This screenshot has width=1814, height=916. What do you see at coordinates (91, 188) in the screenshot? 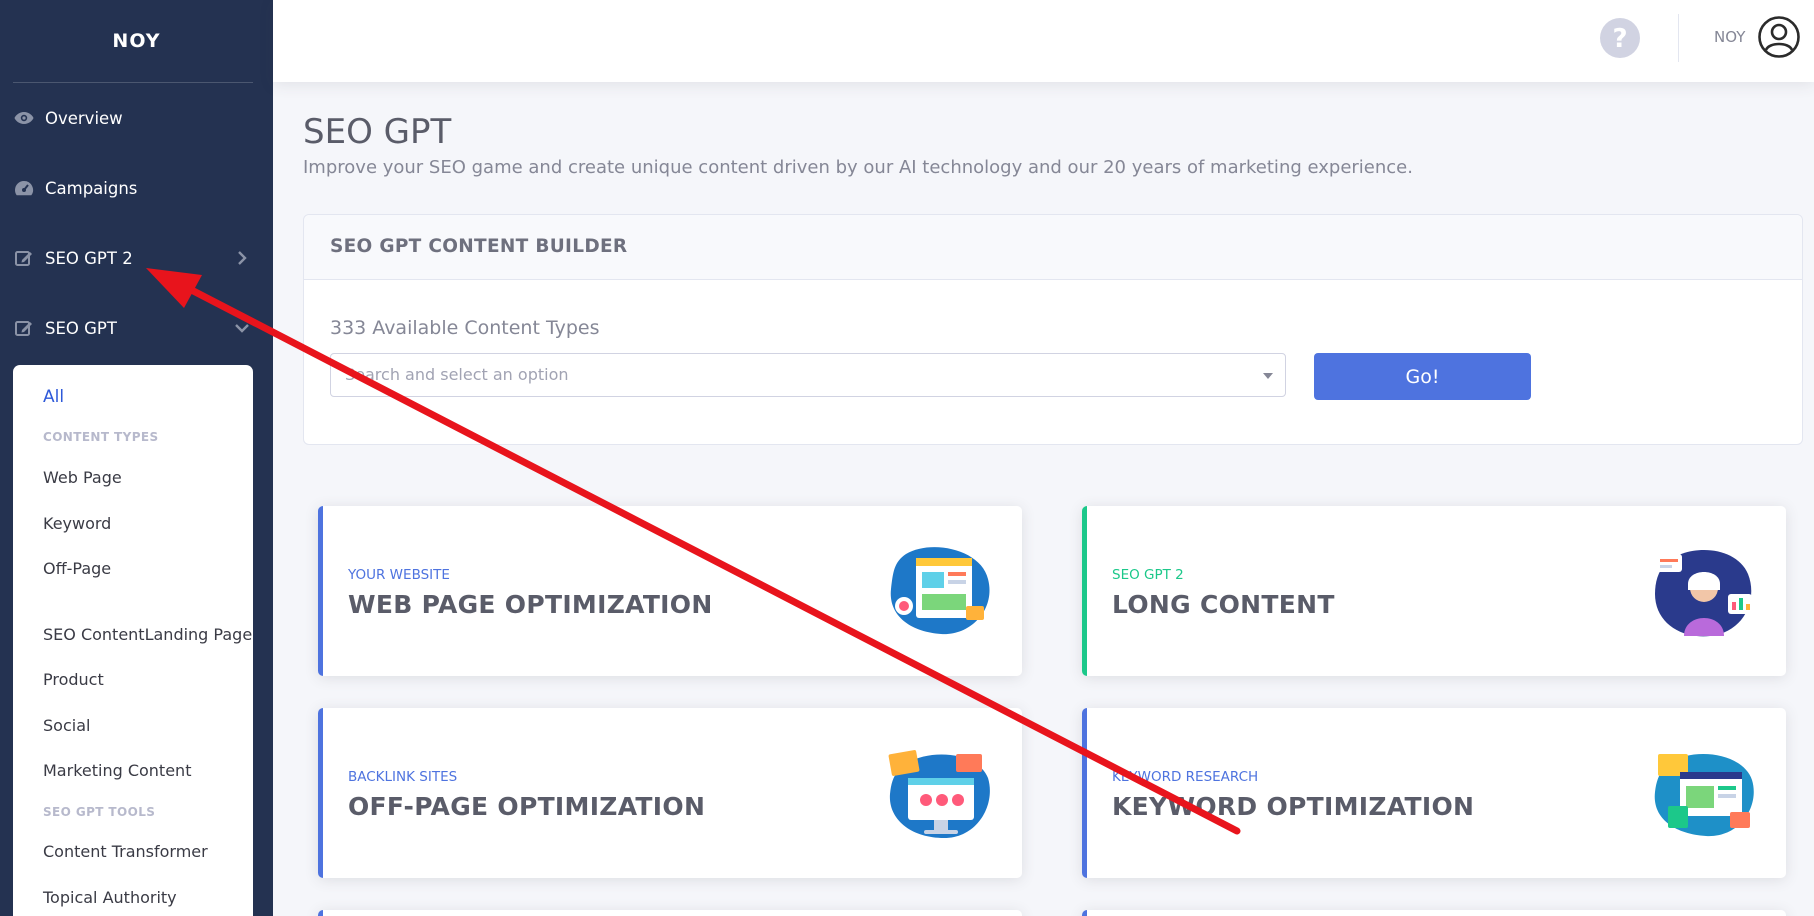
I see `sidebar-item-label: Campaigns` at bounding box center [91, 188].